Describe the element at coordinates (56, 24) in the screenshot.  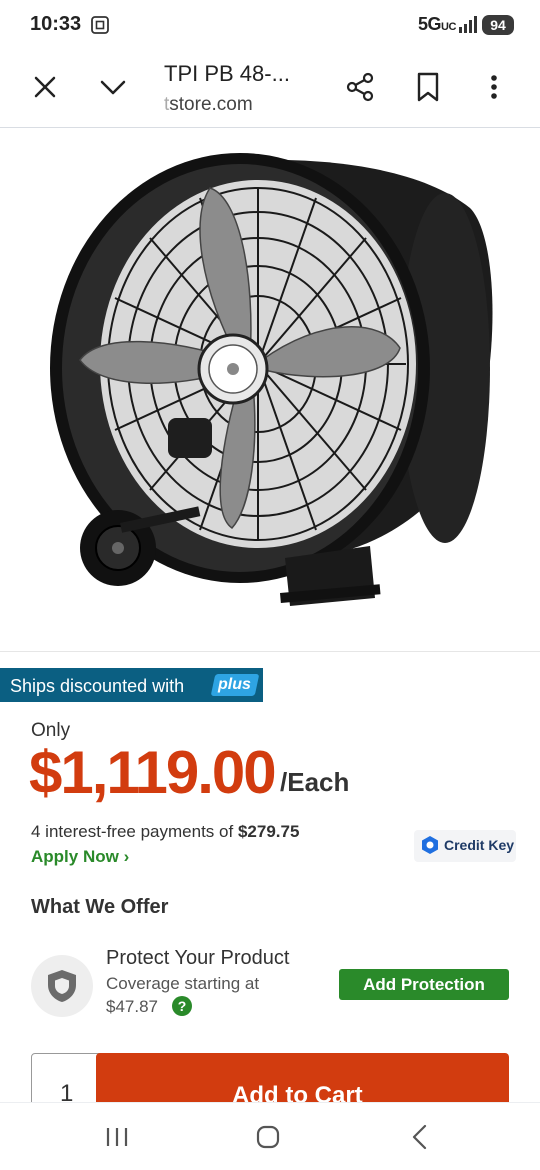
I see `status-time: 10:33` at that location.